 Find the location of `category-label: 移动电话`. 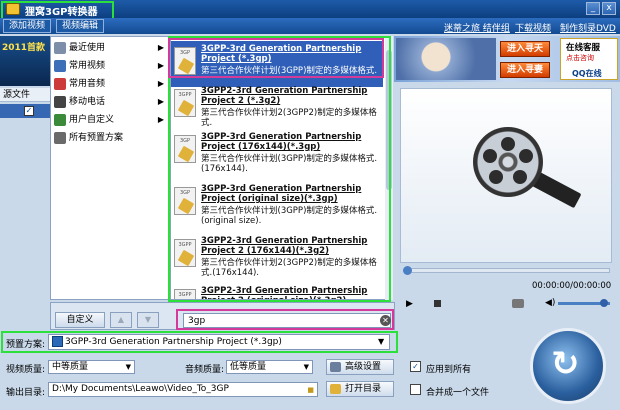

category-label: 移动电话 is located at coordinates (87, 102).